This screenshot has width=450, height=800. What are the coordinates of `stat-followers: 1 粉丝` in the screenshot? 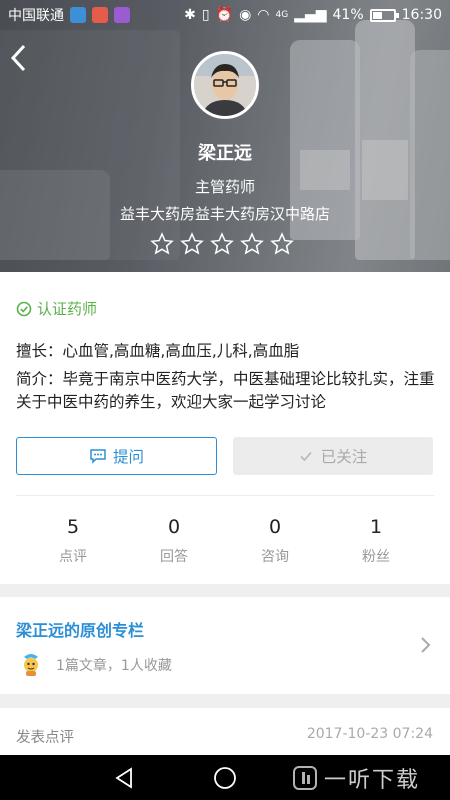 It's located at (376, 541).